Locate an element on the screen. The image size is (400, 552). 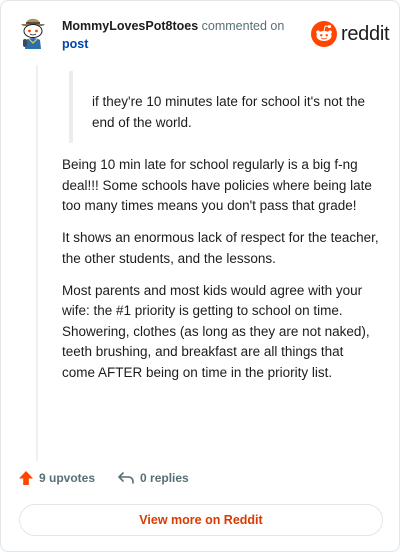
upvote-count: 9 upvotes is located at coordinates (67, 478).